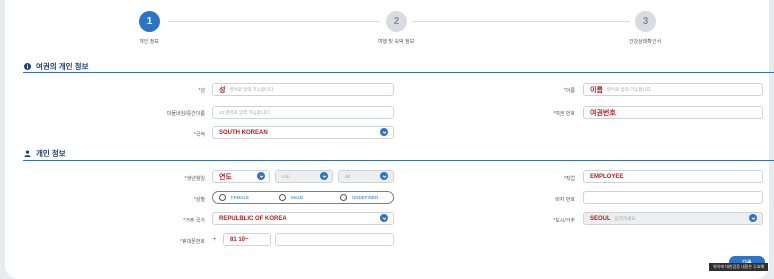 The image size is (774, 279). What do you see at coordinates (673, 112) in the screenshot?
I see `passport-number-field: 여권번호` at bounding box center [673, 112].